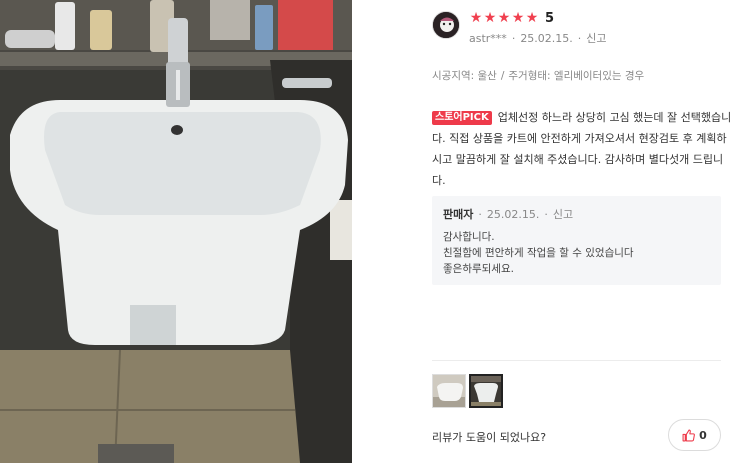 This screenshot has width=743, height=463. I want to click on reply-text: 감사합니다. 친절함에 편안하게 작업을 할 수 있었습니다 좋은하루되세요., so click(576, 253).